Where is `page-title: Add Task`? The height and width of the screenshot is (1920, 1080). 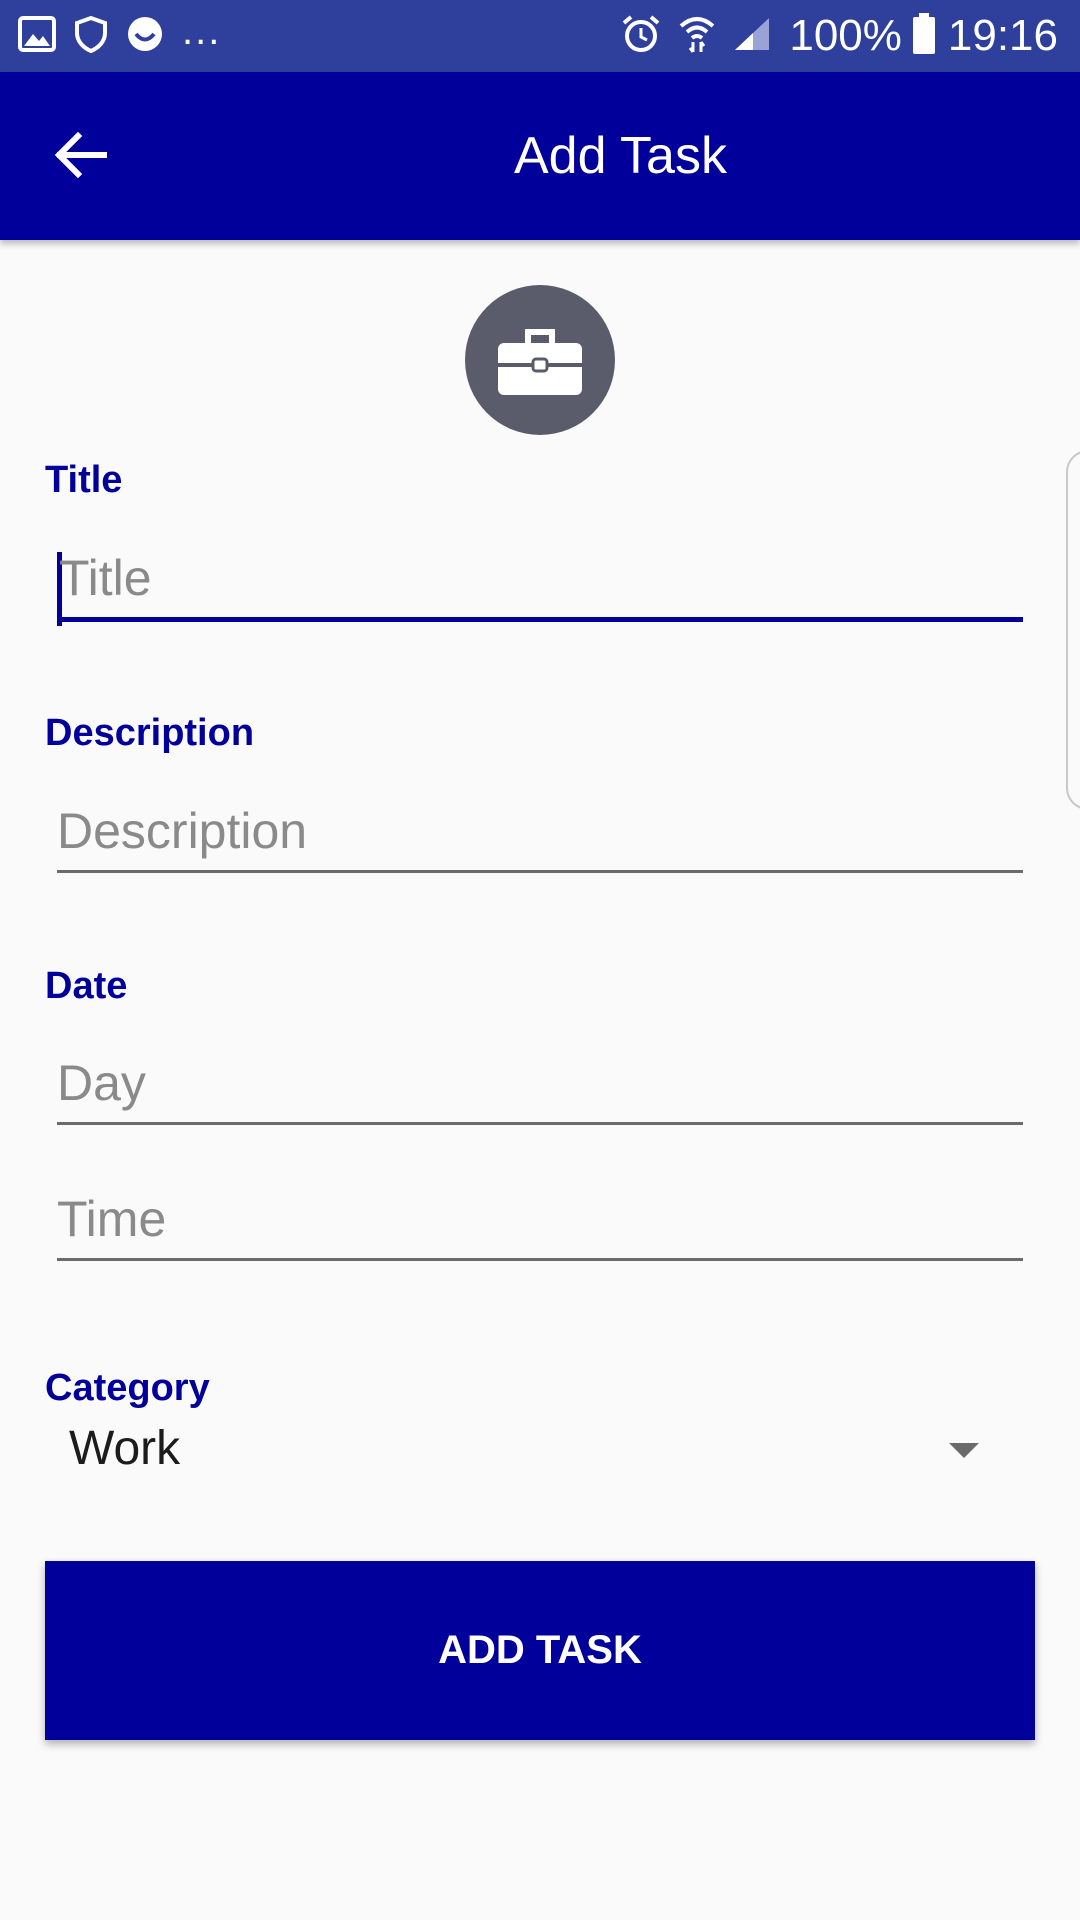
page-title: Add Task is located at coordinates (620, 156).